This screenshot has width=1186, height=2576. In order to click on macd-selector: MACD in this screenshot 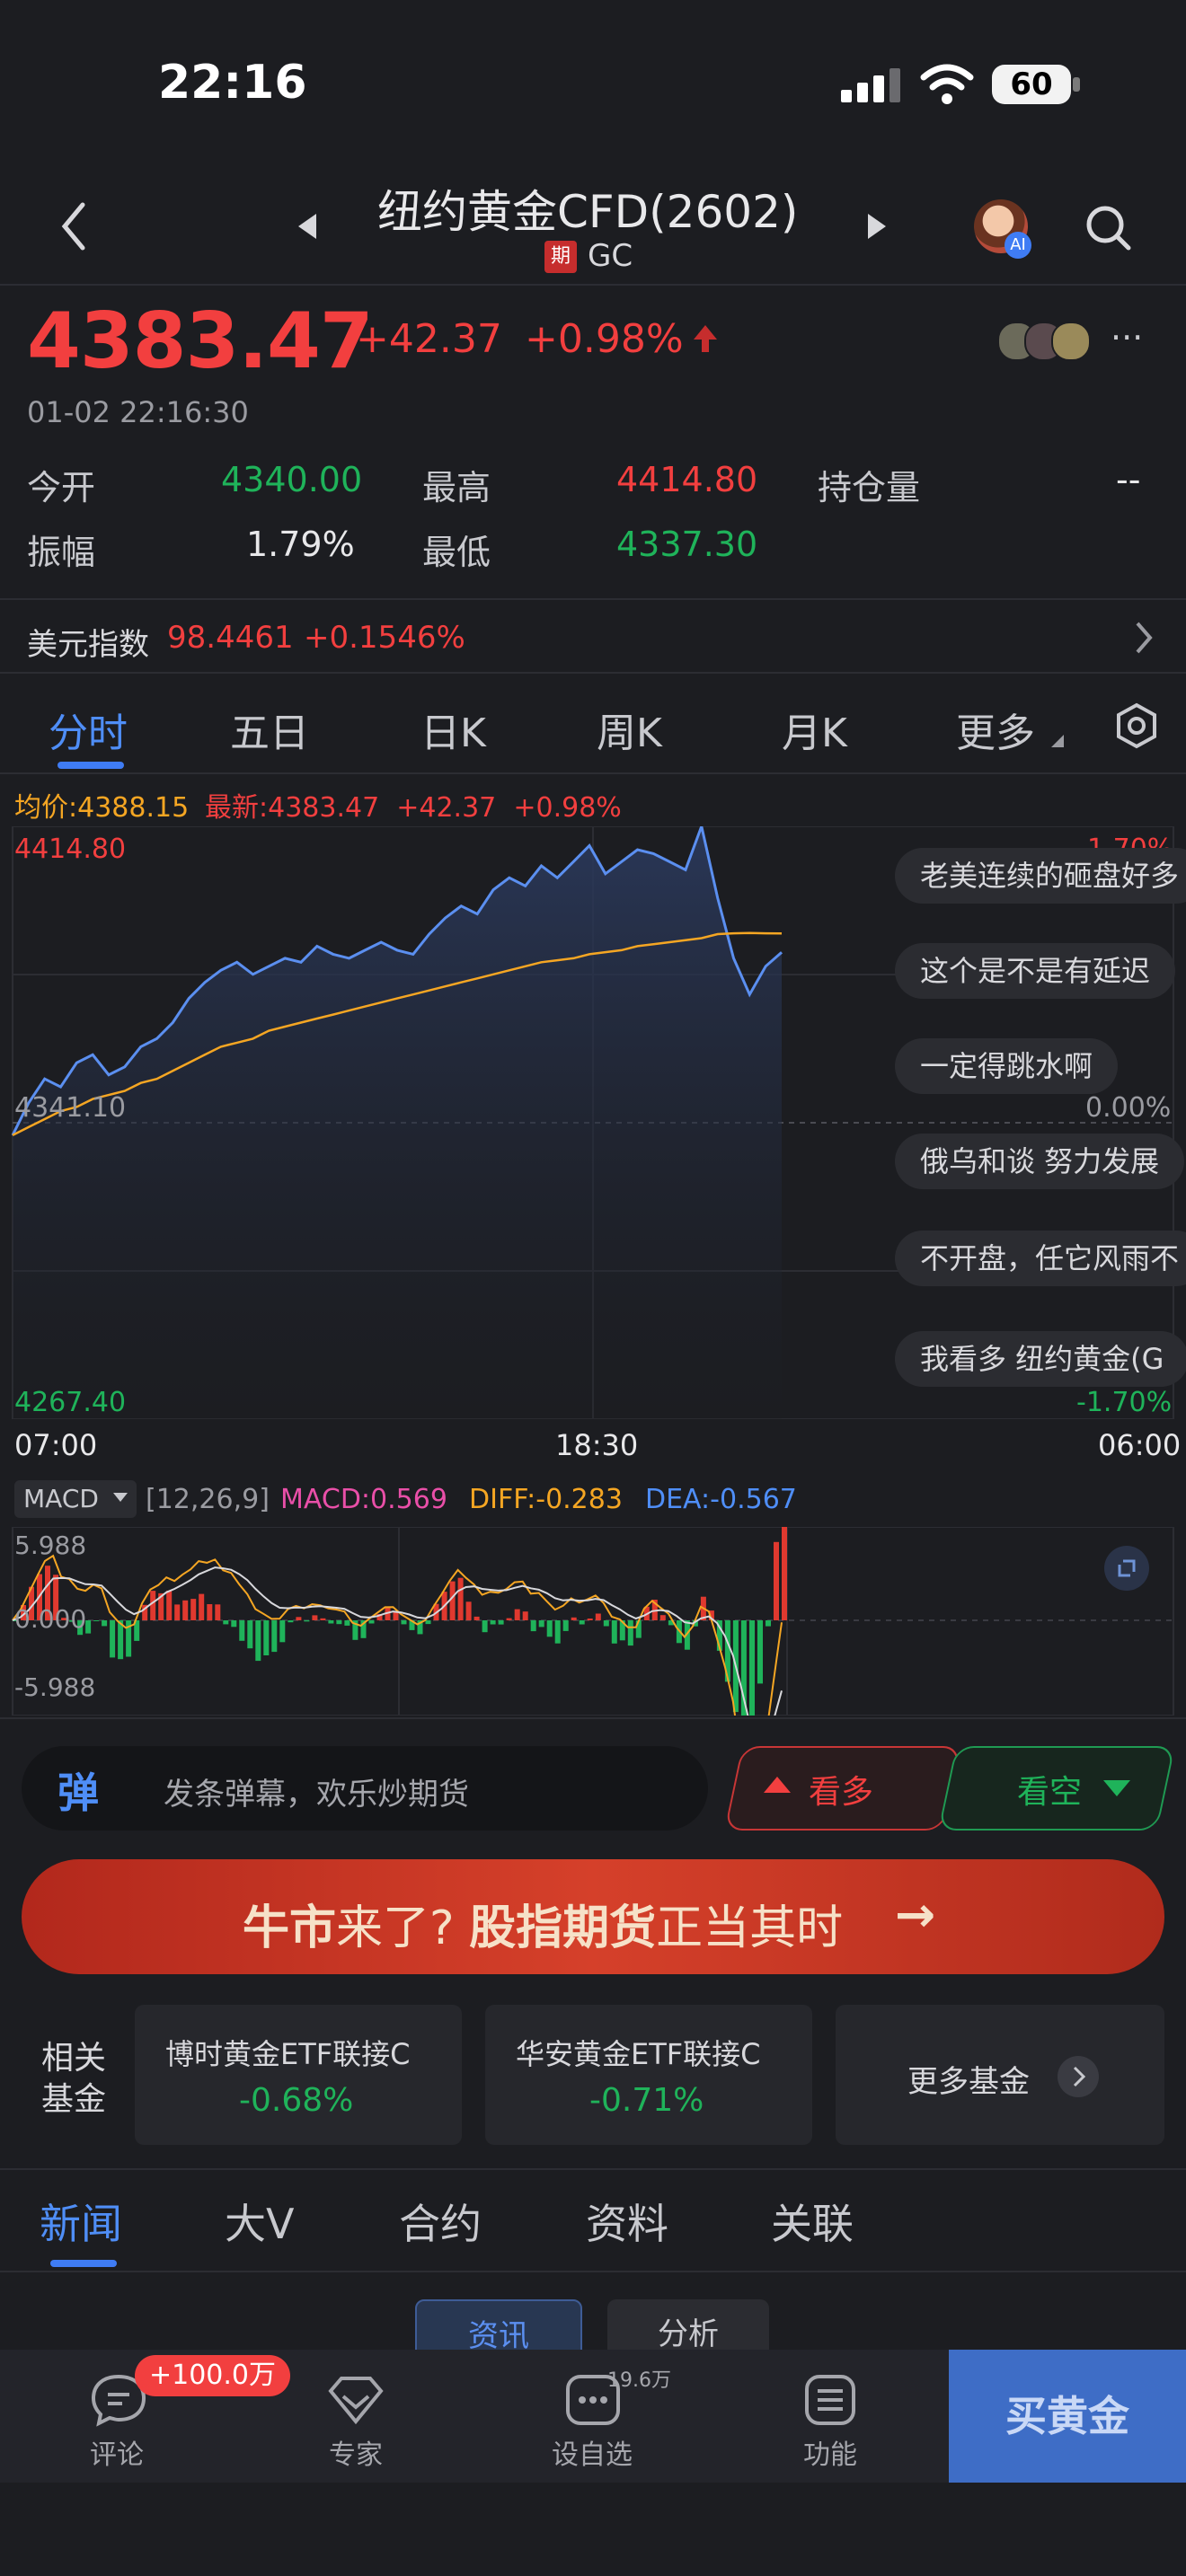, I will do `click(75, 1499)`.